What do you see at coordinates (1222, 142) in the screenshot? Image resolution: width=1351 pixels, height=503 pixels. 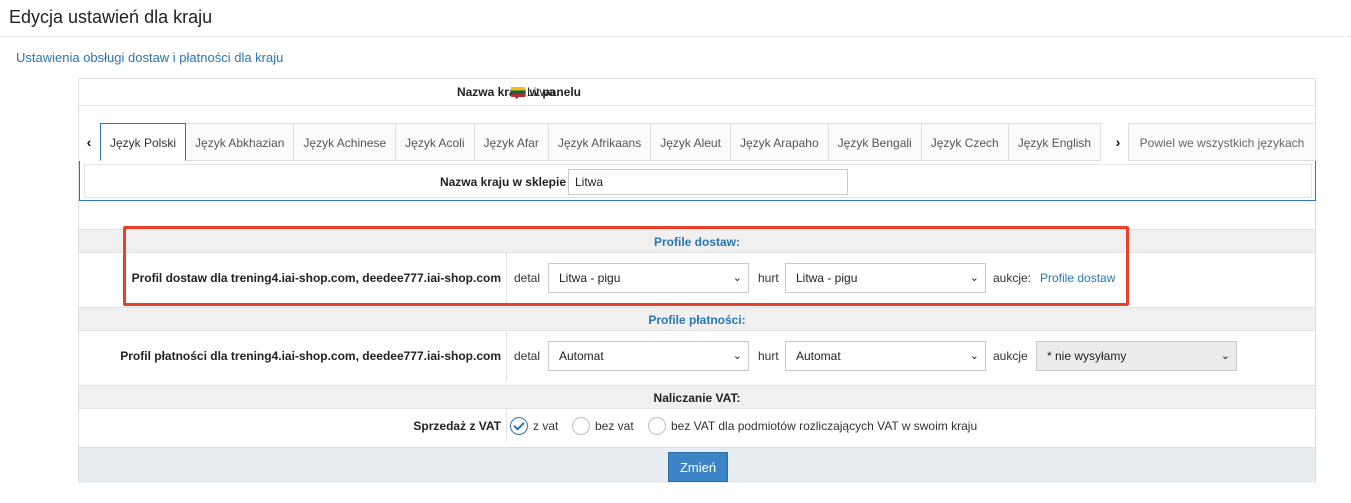 I see `apply-all-languages-tab: Powiel we wszystkich językach` at bounding box center [1222, 142].